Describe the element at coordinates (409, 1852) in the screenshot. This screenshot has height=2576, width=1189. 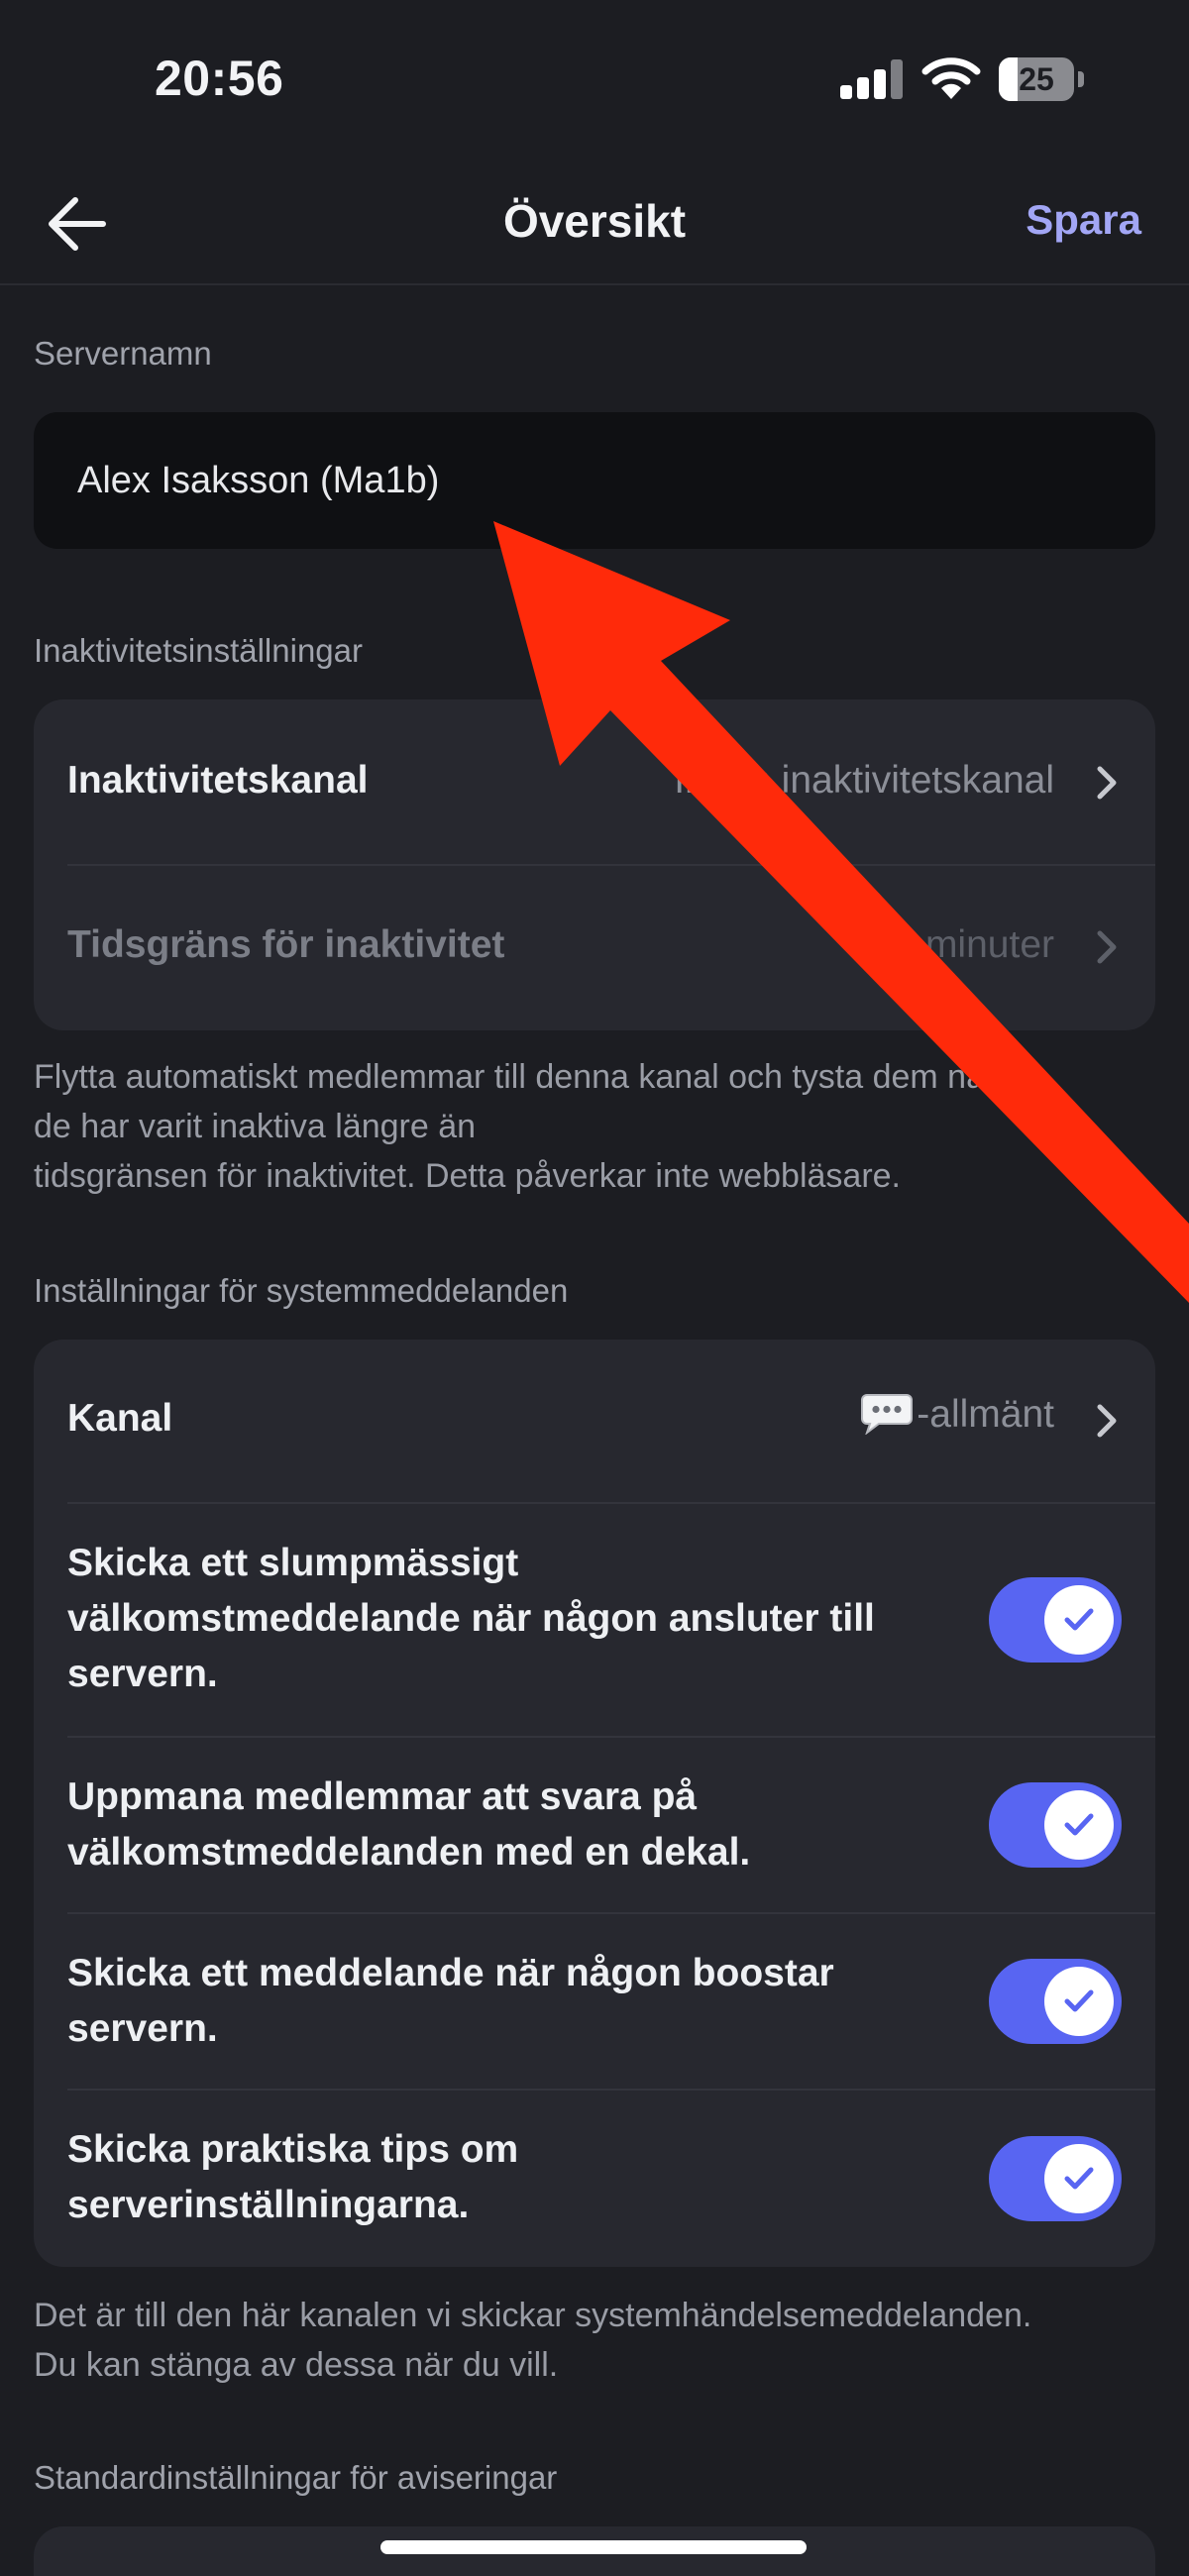
I see `toggle-label-line: välkomstmeddelanden med en dekal.` at that location.